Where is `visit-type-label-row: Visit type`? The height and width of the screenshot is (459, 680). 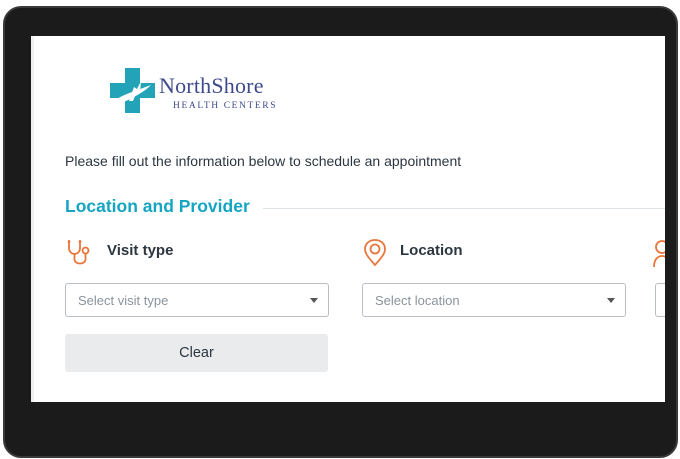
visit-type-label-row: Visit type is located at coordinates (165, 252).